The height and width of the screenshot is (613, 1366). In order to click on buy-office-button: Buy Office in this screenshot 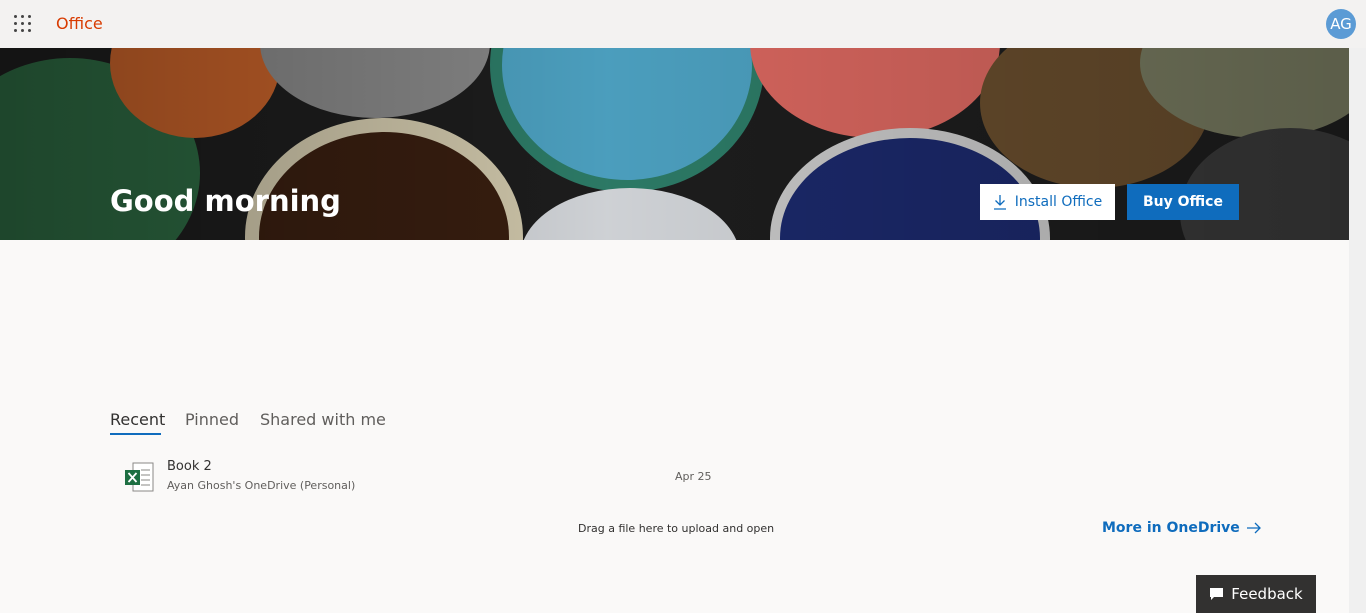, I will do `click(1183, 202)`.